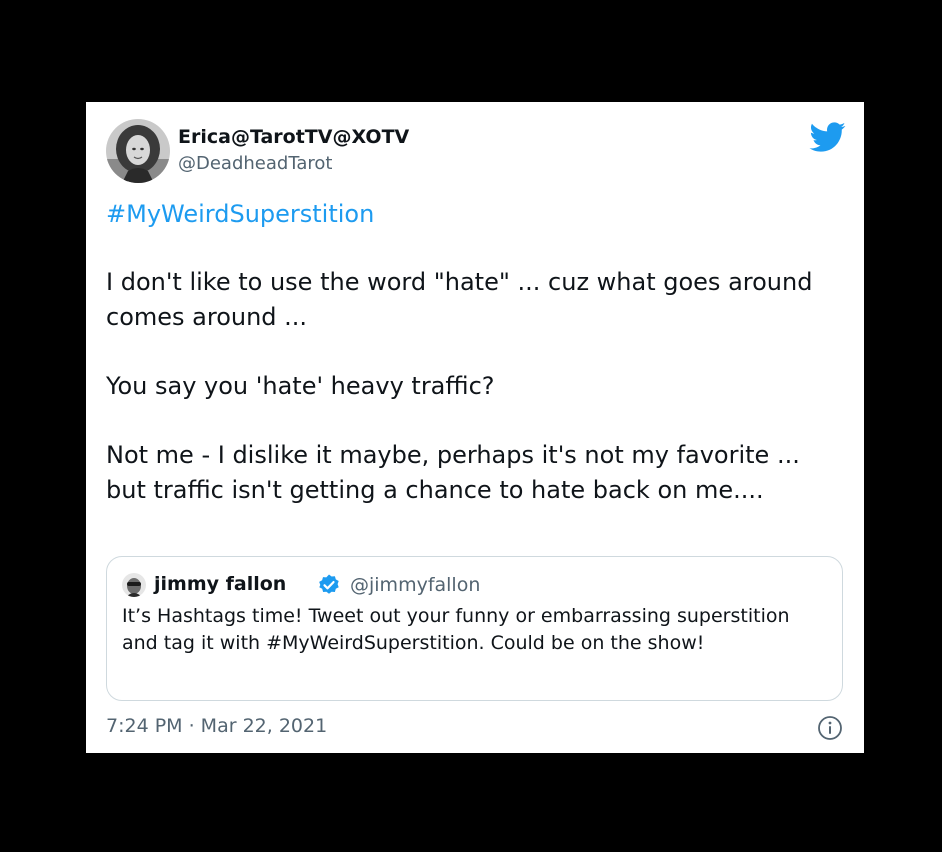 The width and height of the screenshot is (942, 852). I want to click on author-avatar, so click(138, 151).